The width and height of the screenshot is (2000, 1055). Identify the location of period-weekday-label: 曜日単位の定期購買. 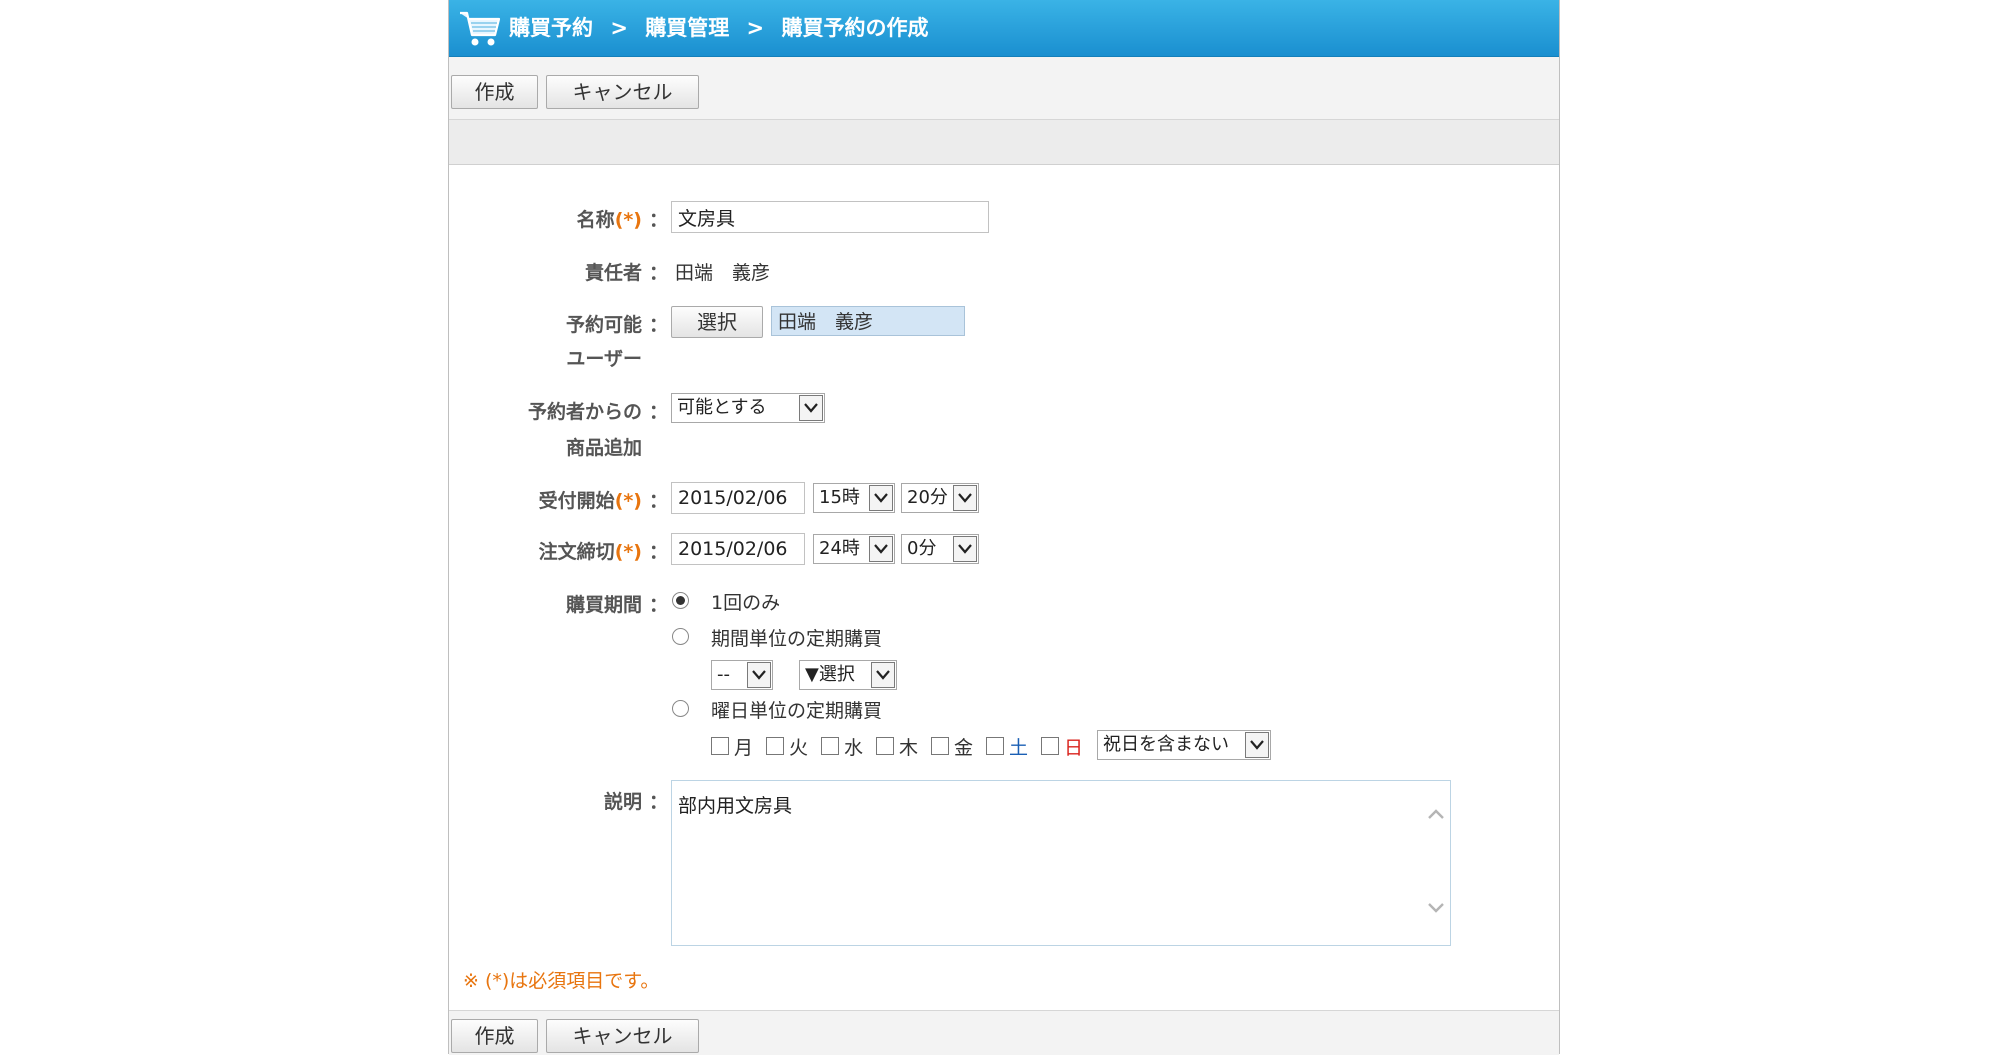
(797, 711).